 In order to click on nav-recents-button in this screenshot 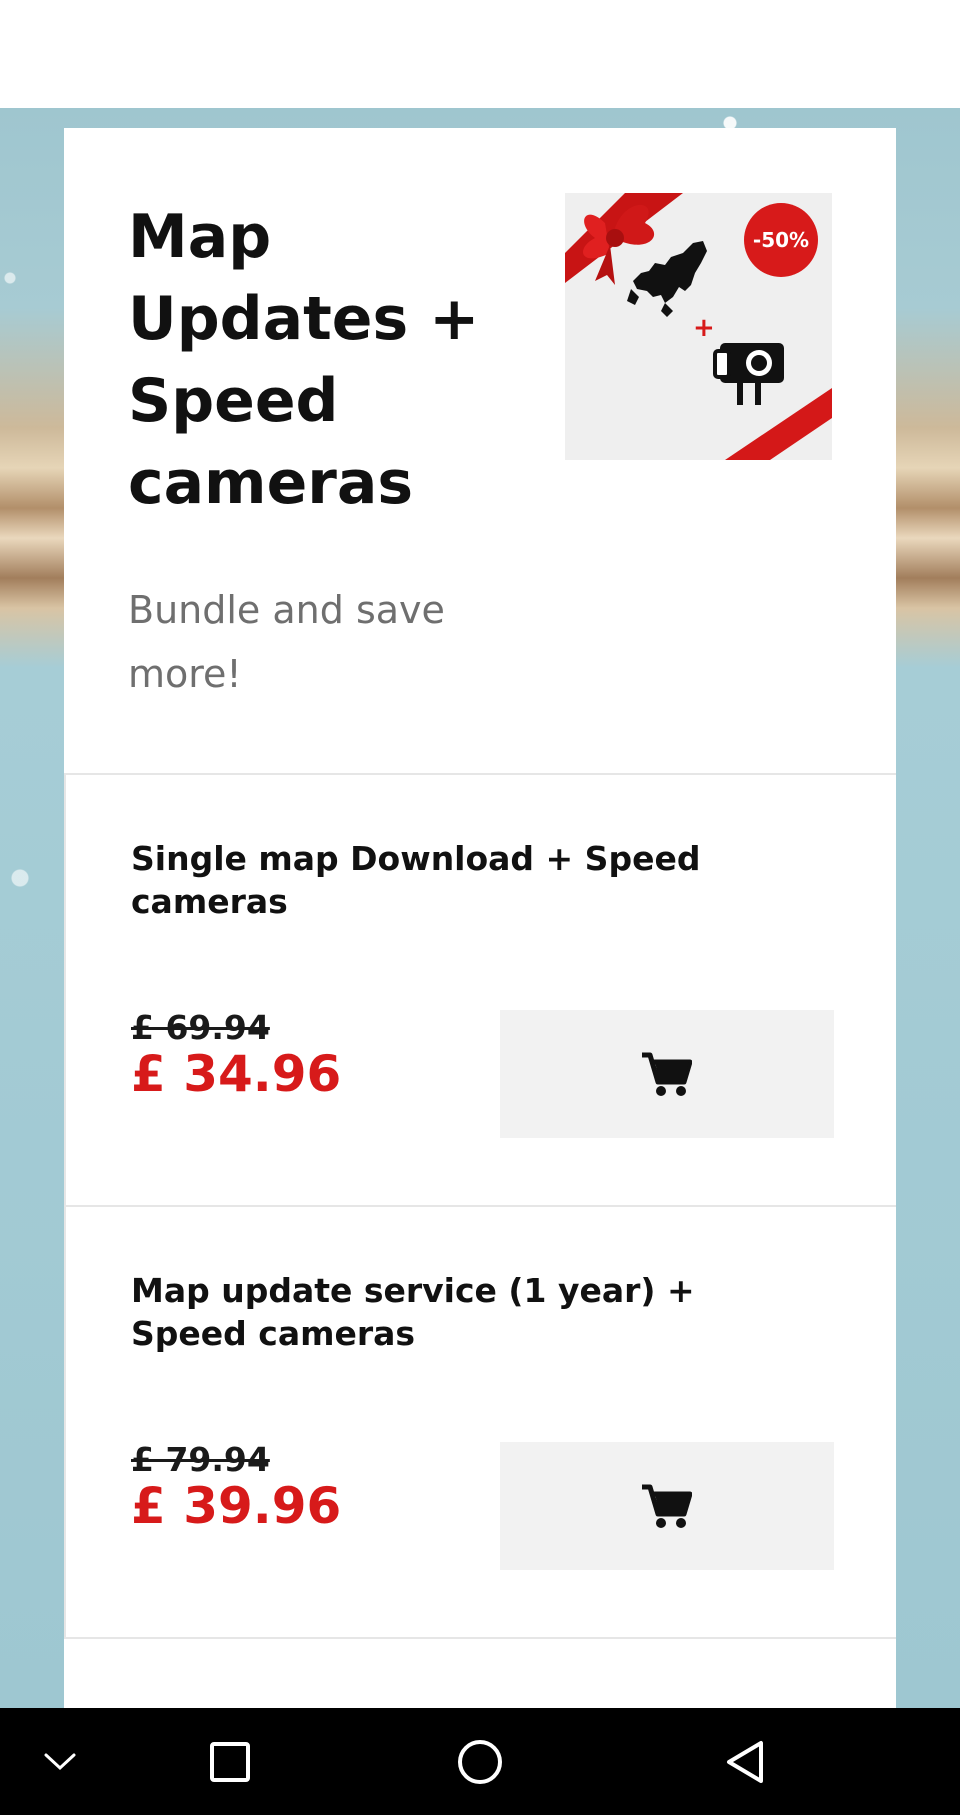, I will do `click(230, 1761)`.